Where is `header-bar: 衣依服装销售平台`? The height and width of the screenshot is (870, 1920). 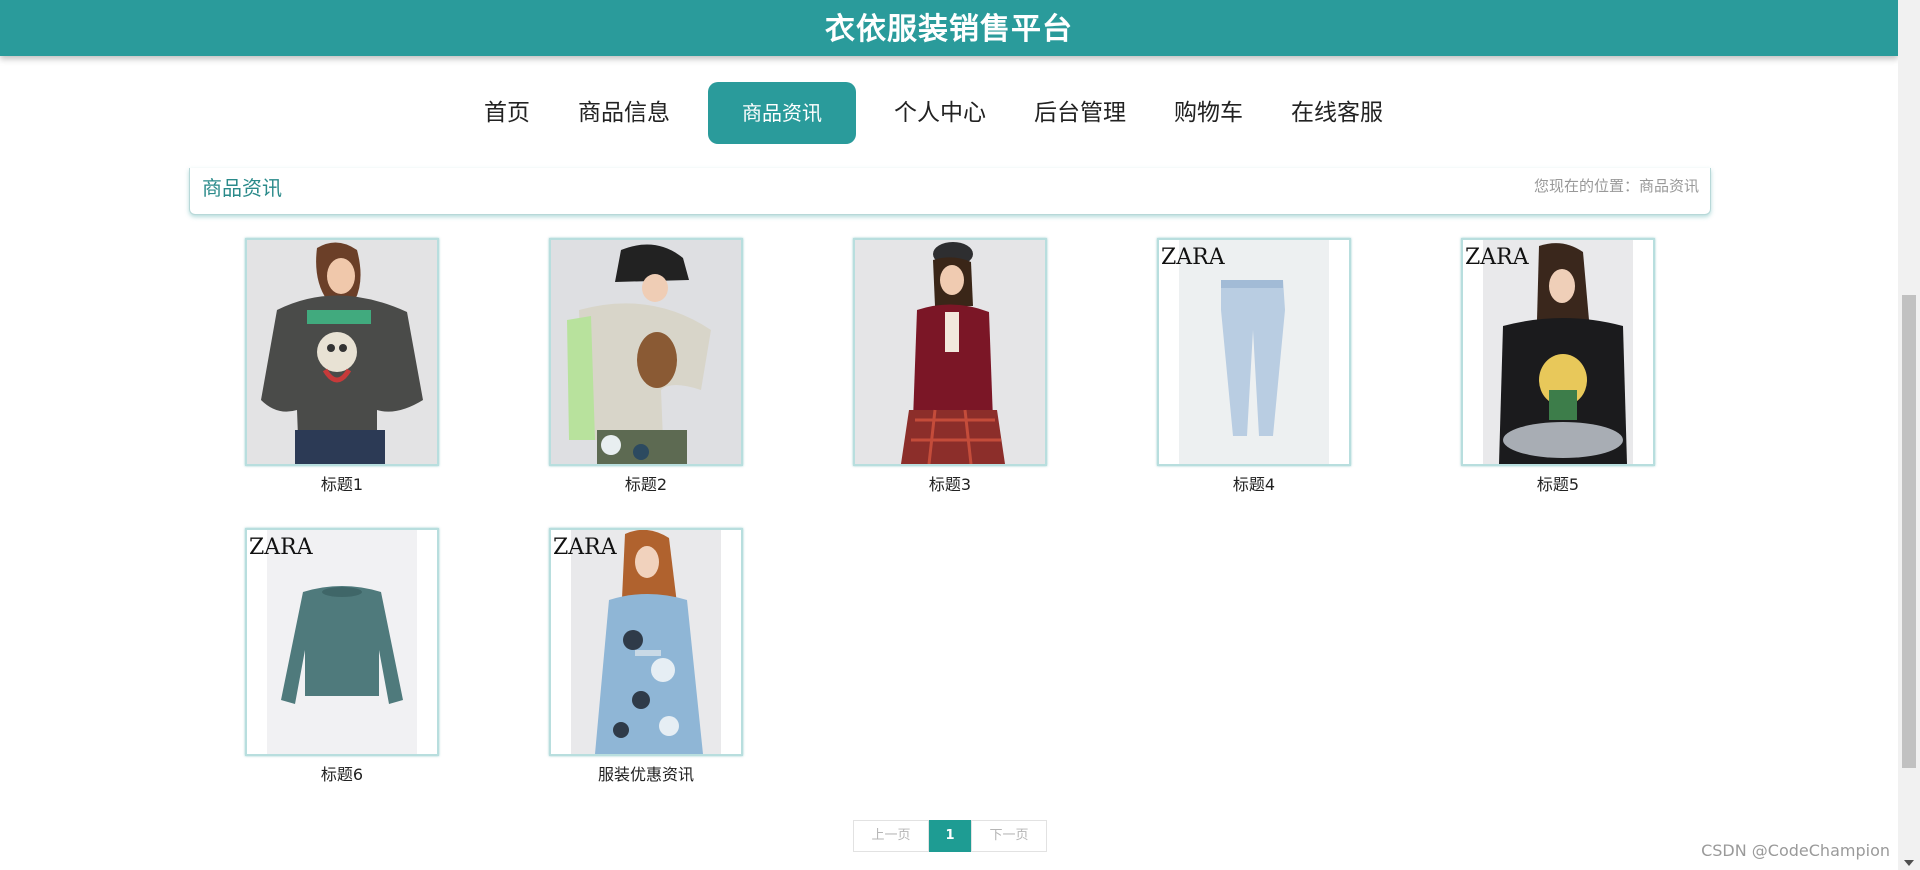 header-bar: 衣依服装销售平台 is located at coordinates (949, 28).